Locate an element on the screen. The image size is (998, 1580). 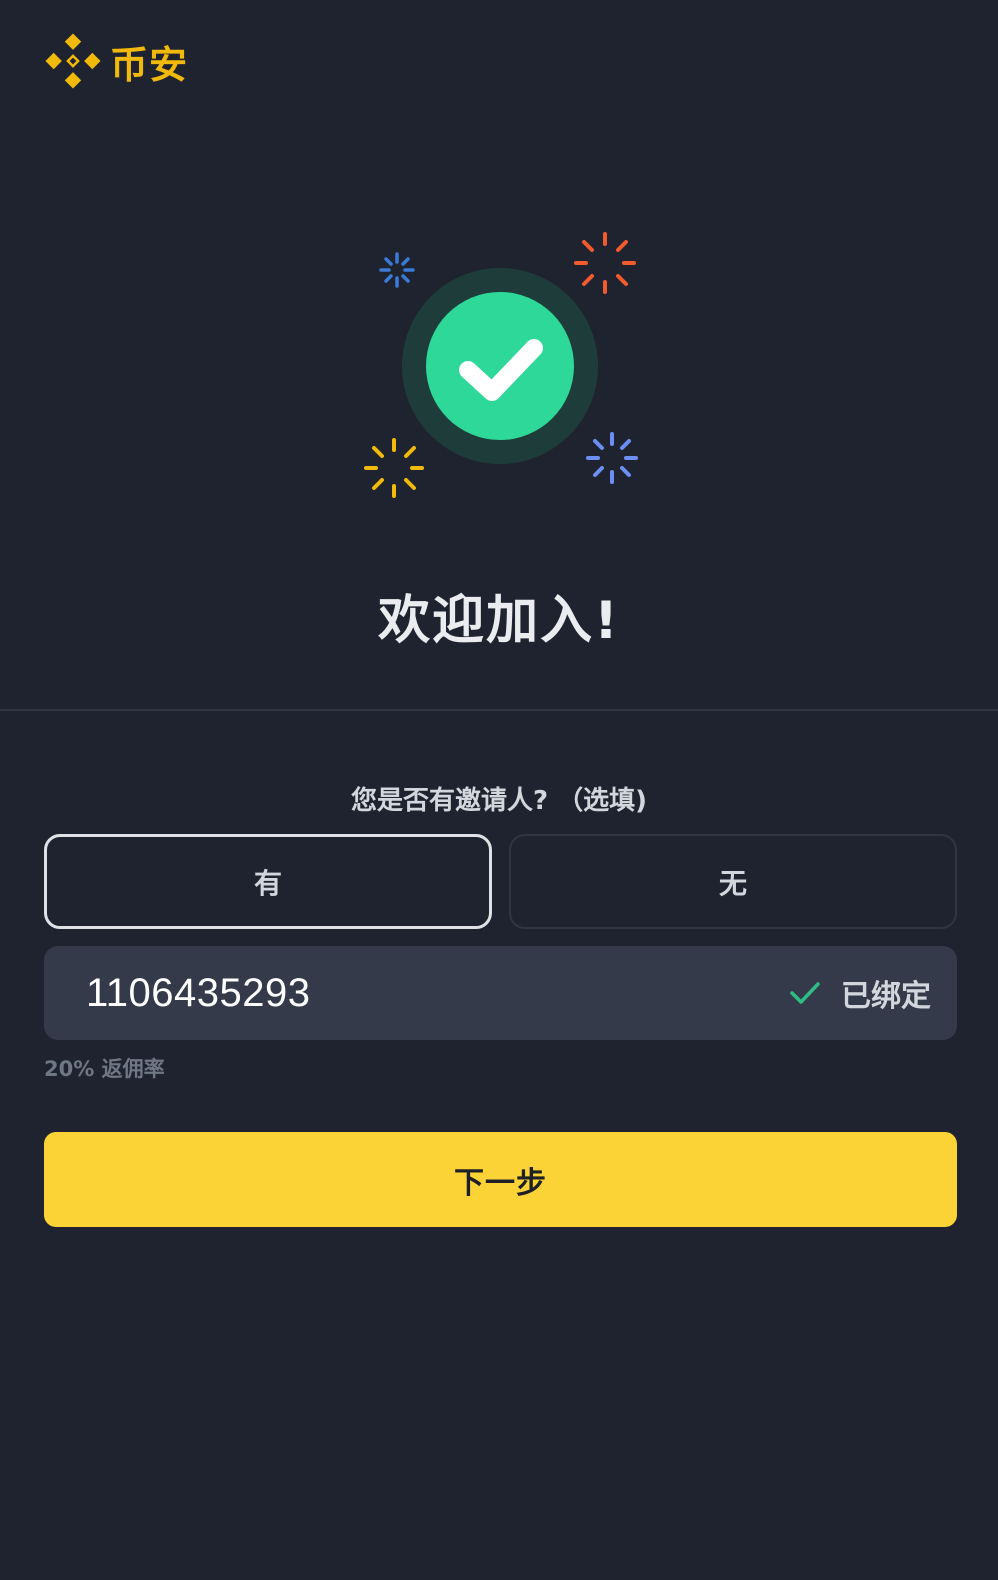
bound-status: 已绑定 is located at coordinates (860, 993).